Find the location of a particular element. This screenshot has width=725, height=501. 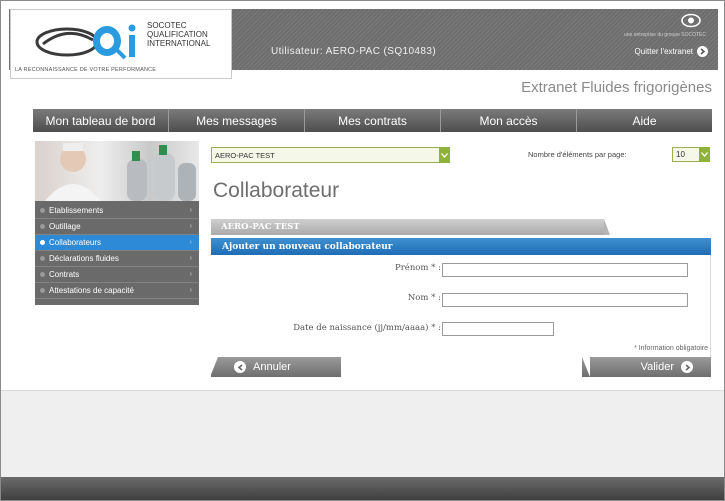

first-name-input is located at coordinates (565, 270).